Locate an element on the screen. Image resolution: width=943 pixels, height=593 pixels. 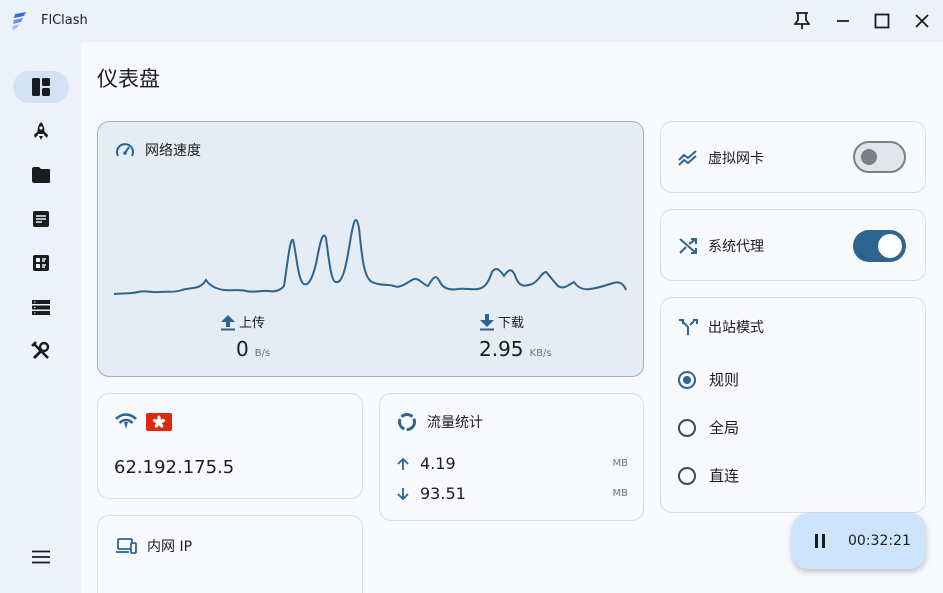
network-speed-title: 网络速度 is located at coordinates (173, 151).